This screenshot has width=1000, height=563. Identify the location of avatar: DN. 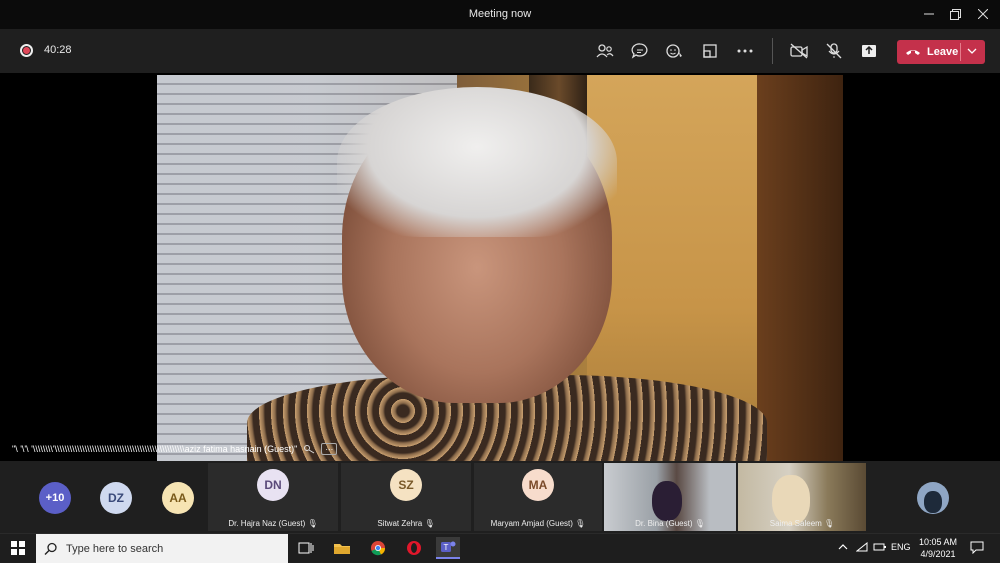
(273, 485).